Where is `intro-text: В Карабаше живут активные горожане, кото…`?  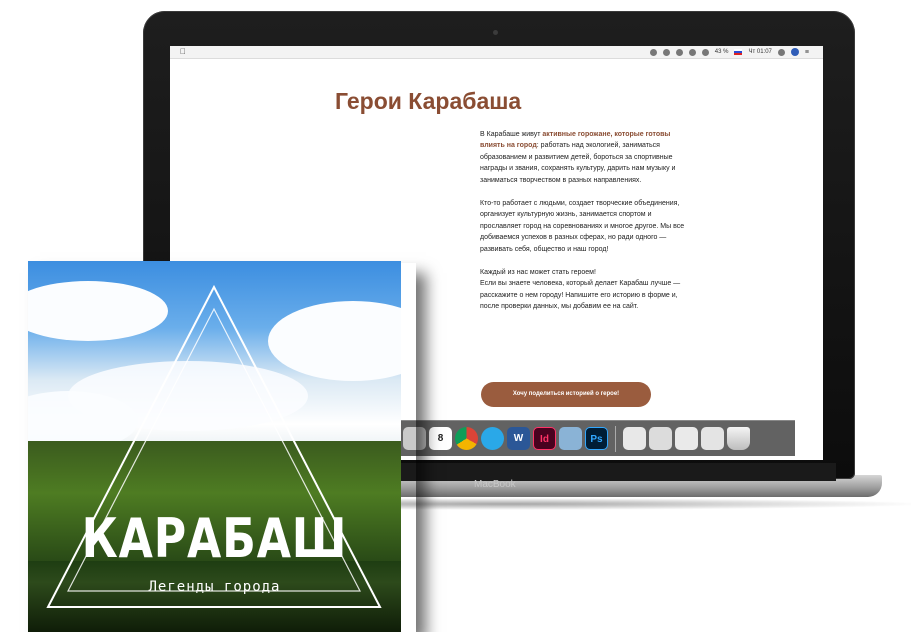
intro-text: В Карабаше живут активные горожане, кото… is located at coordinates (585, 227).